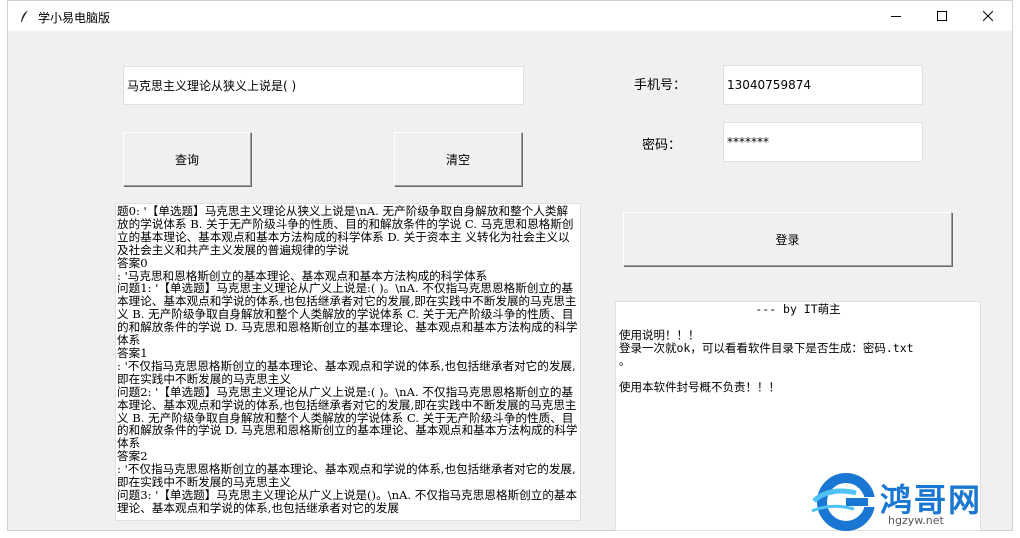 This screenshot has width=1020, height=538. What do you see at coordinates (625, 361) in the screenshot?
I see `info-line: 。` at bounding box center [625, 361].